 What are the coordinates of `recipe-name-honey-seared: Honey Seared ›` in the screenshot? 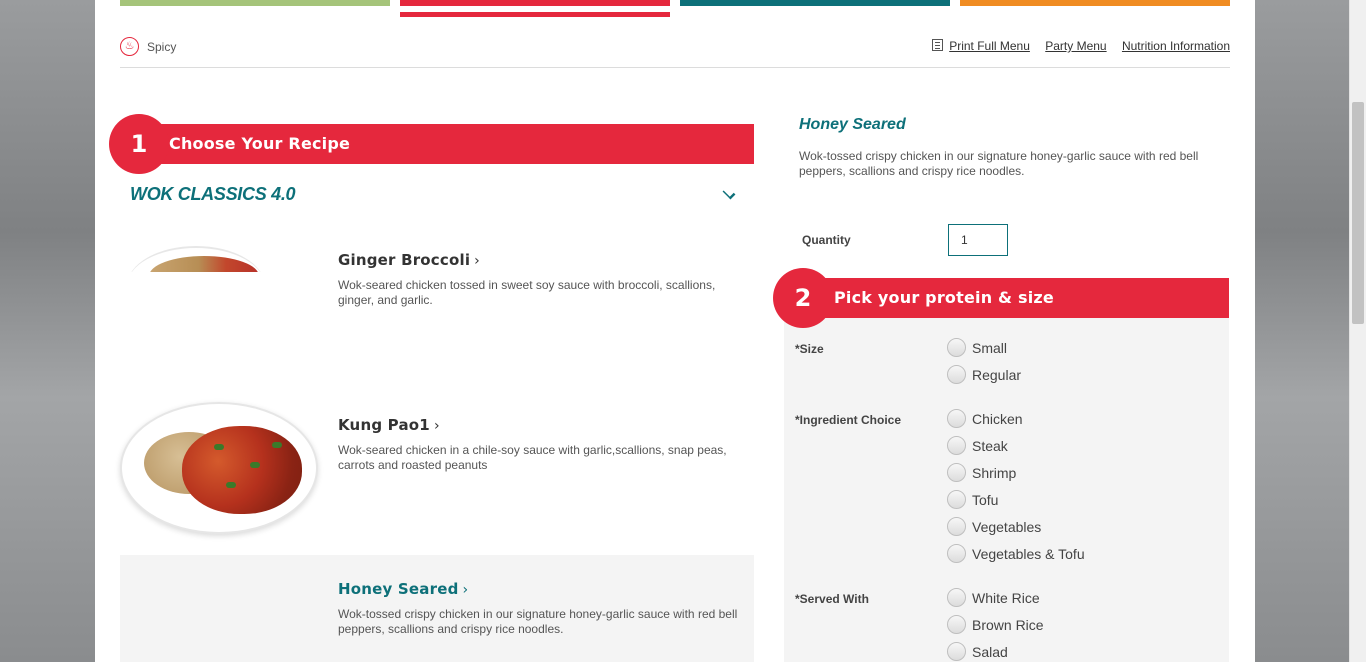 It's located at (403, 589).